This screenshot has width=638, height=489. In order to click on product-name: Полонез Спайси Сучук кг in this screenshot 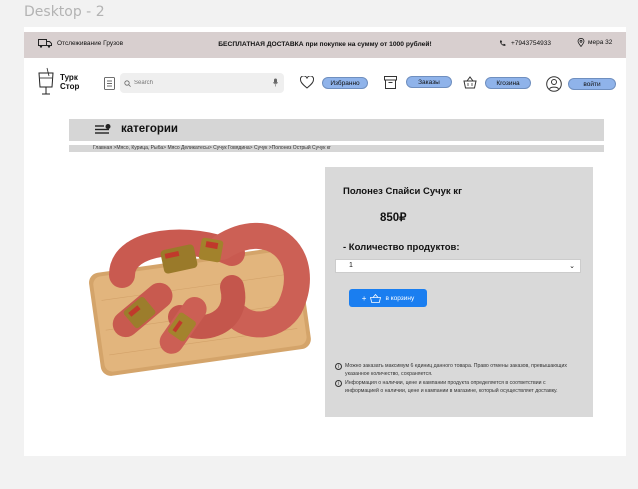, I will do `click(403, 191)`.